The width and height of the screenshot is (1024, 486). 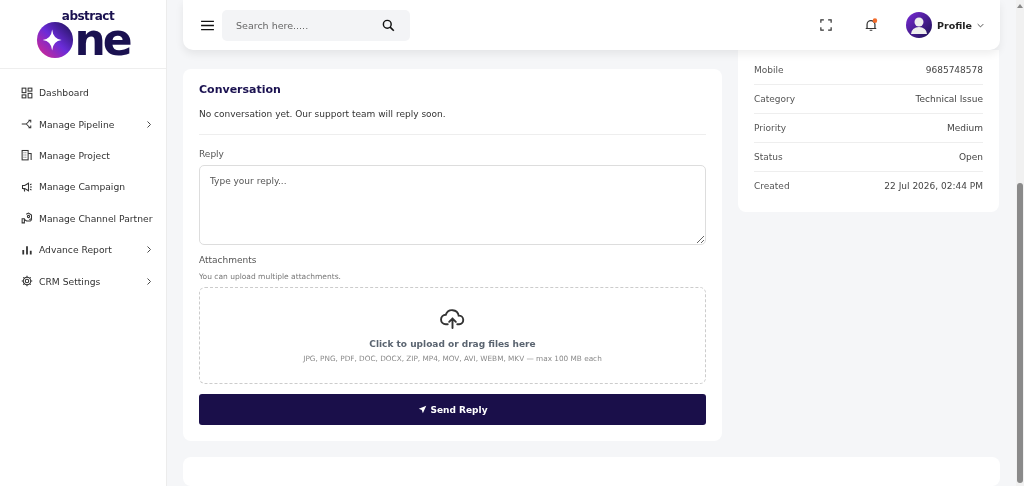 I want to click on grid-icon, so click(x=27, y=92).